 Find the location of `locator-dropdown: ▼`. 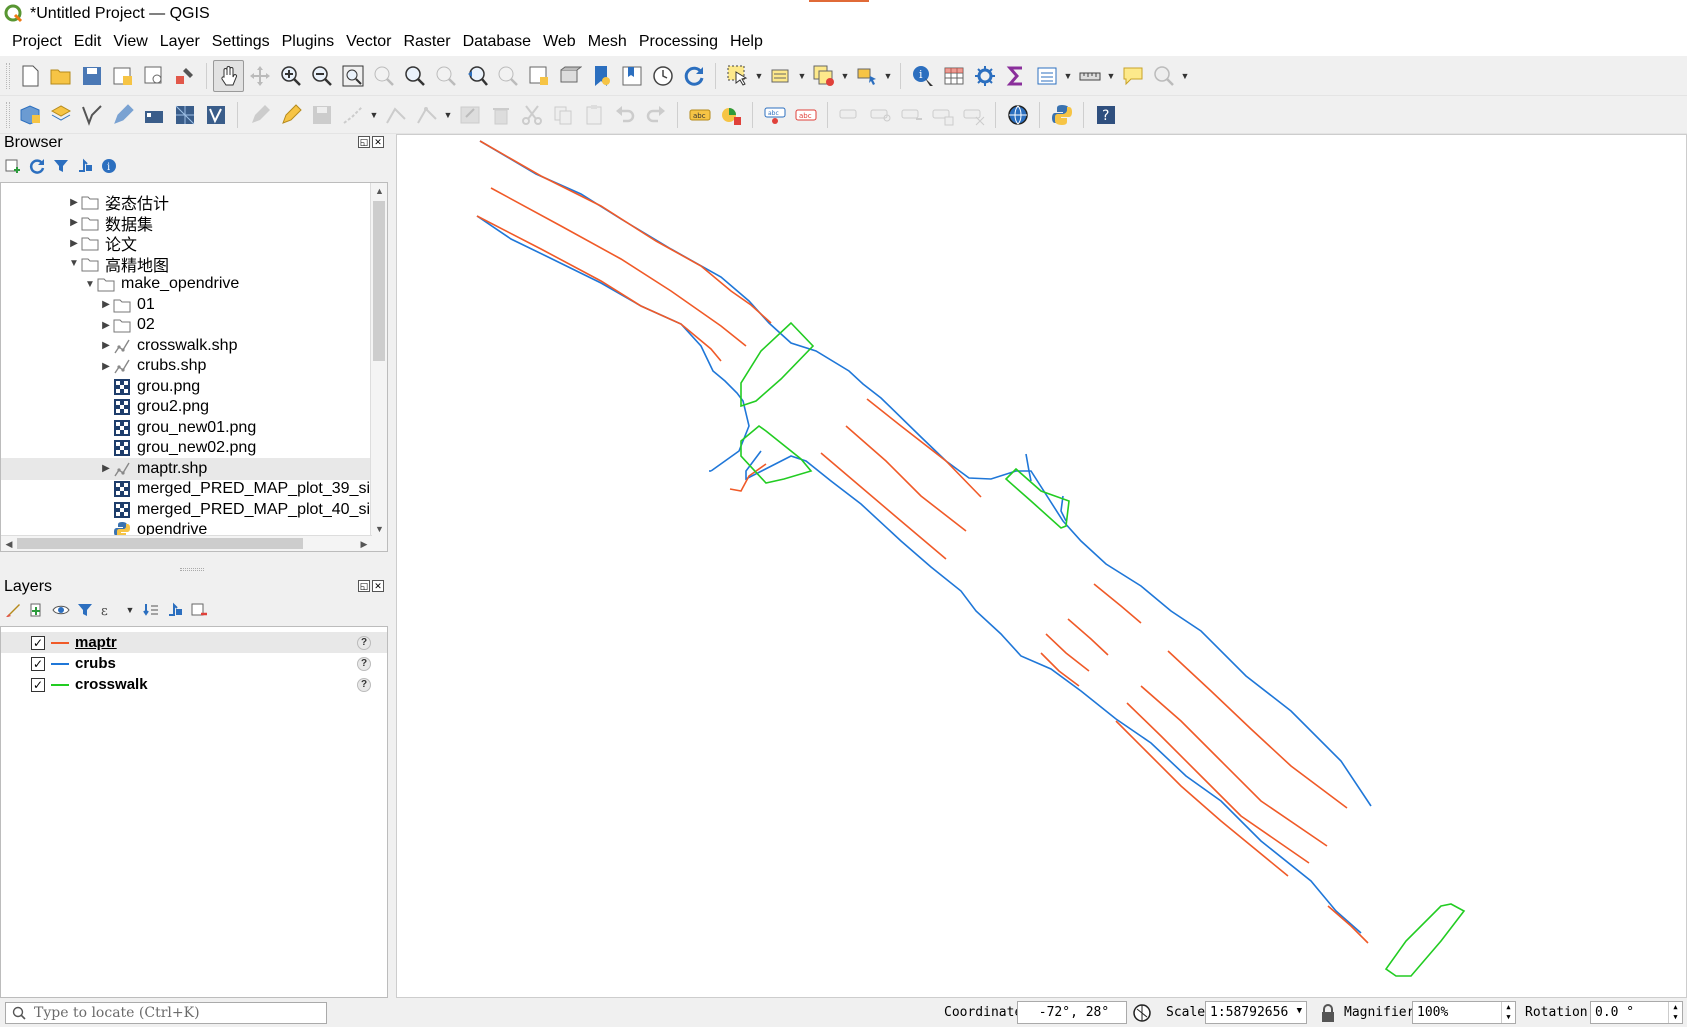

locator-dropdown: ▼ is located at coordinates (1185, 76).